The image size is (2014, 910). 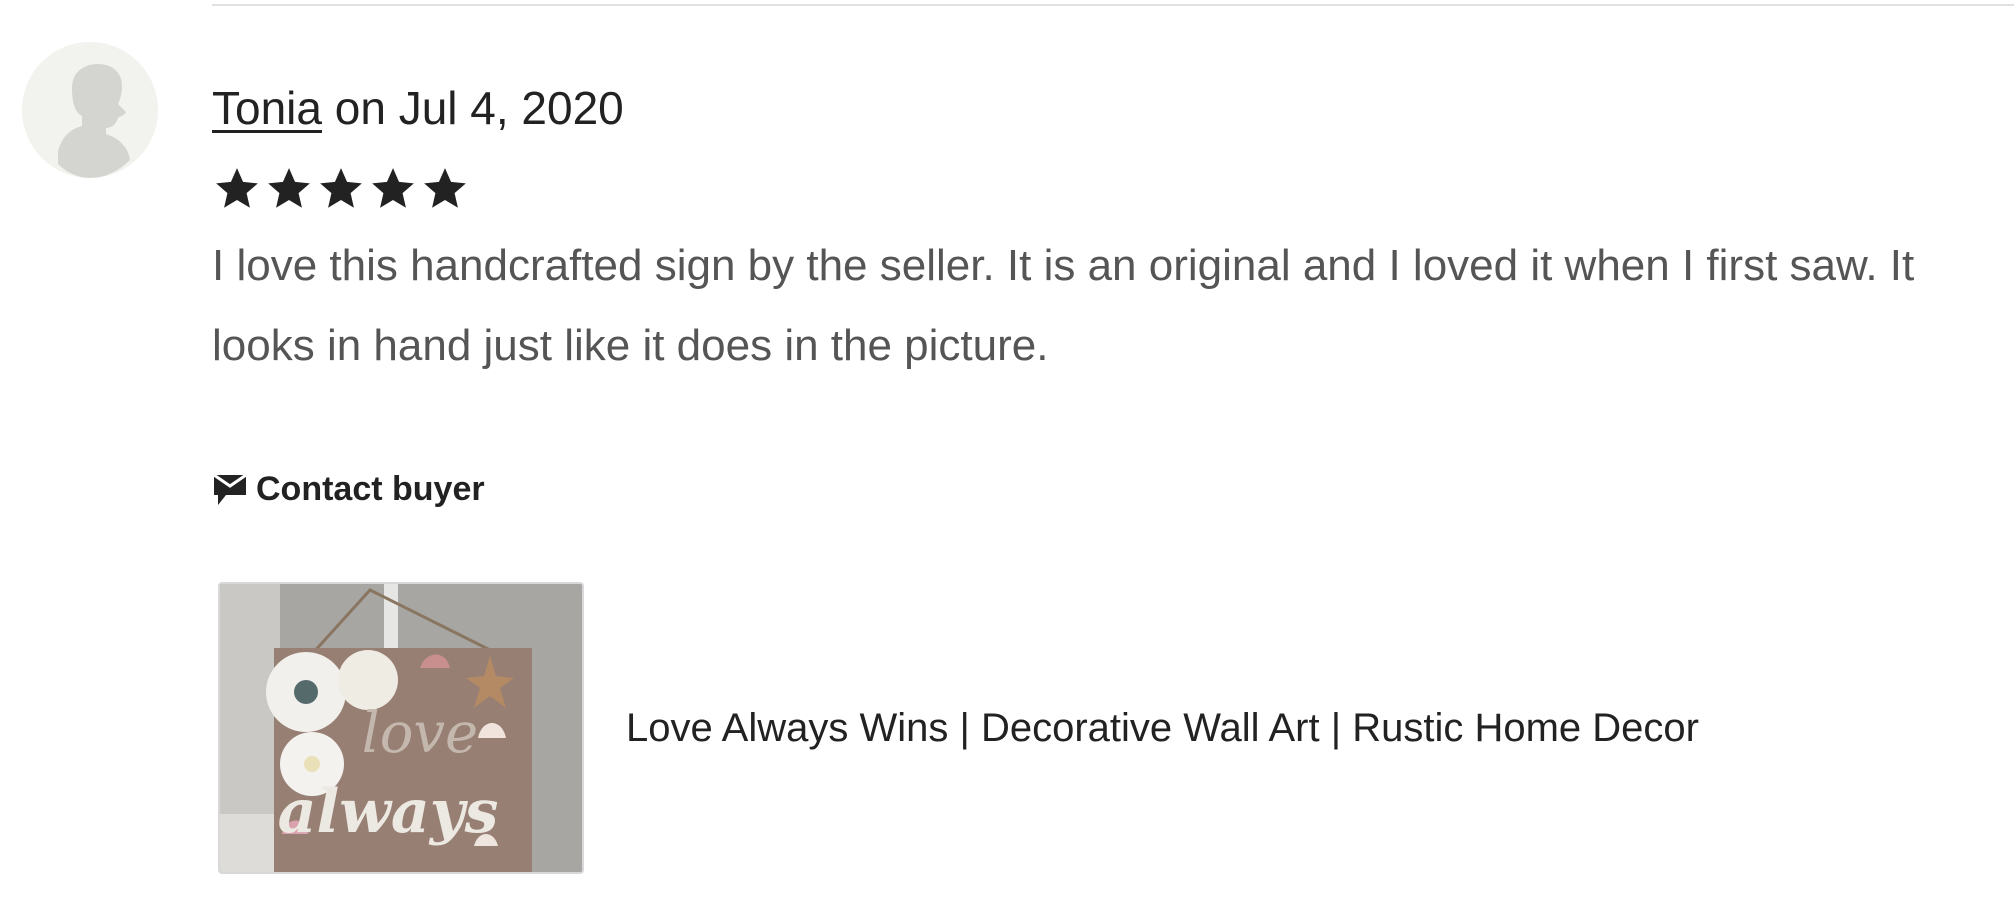 I want to click on person-silhouette-icon, so click(x=90, y=110).